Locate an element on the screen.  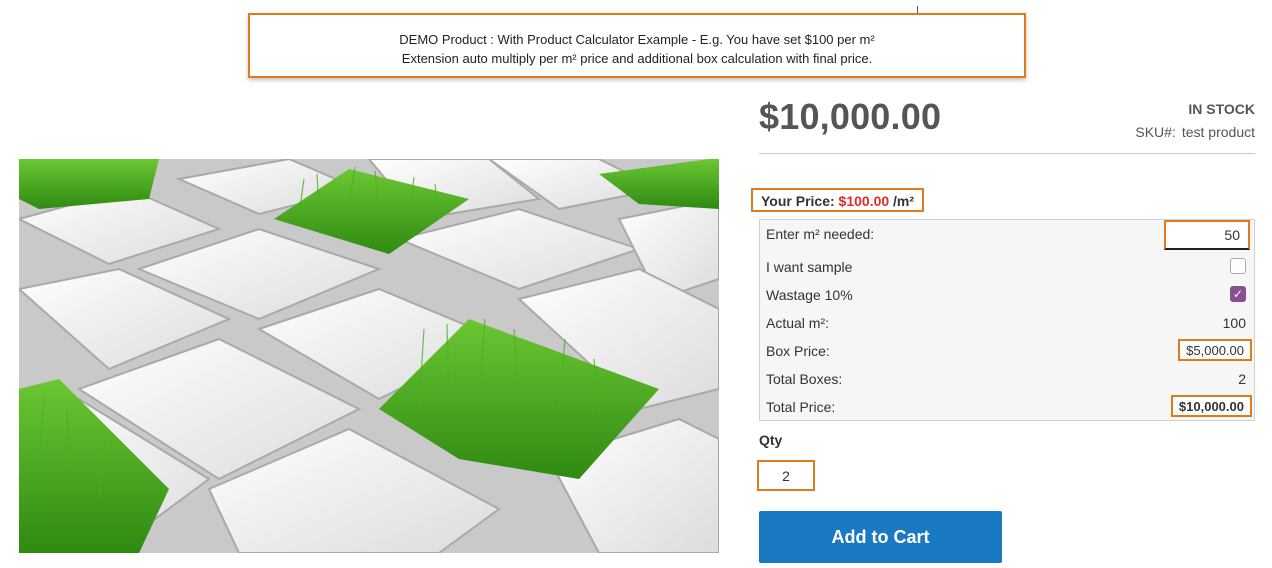
actual-m2-label: Actual m²: is located at coordinates (798, 323).